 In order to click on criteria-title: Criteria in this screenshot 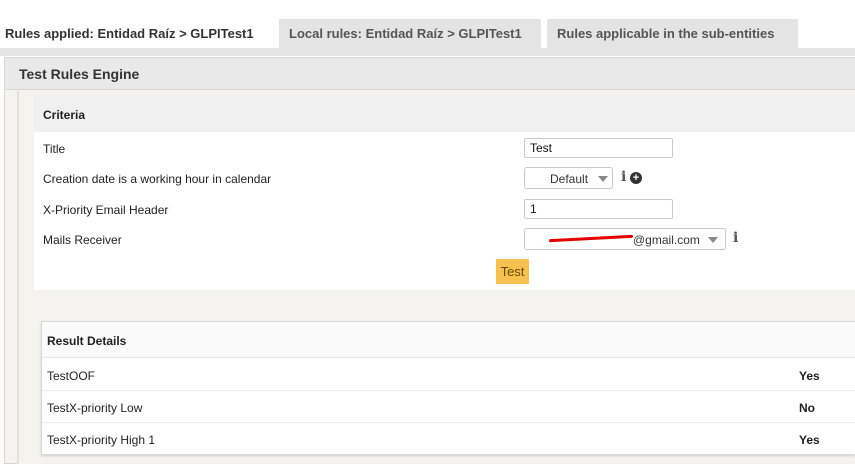, I will do `click(64, 115)`.